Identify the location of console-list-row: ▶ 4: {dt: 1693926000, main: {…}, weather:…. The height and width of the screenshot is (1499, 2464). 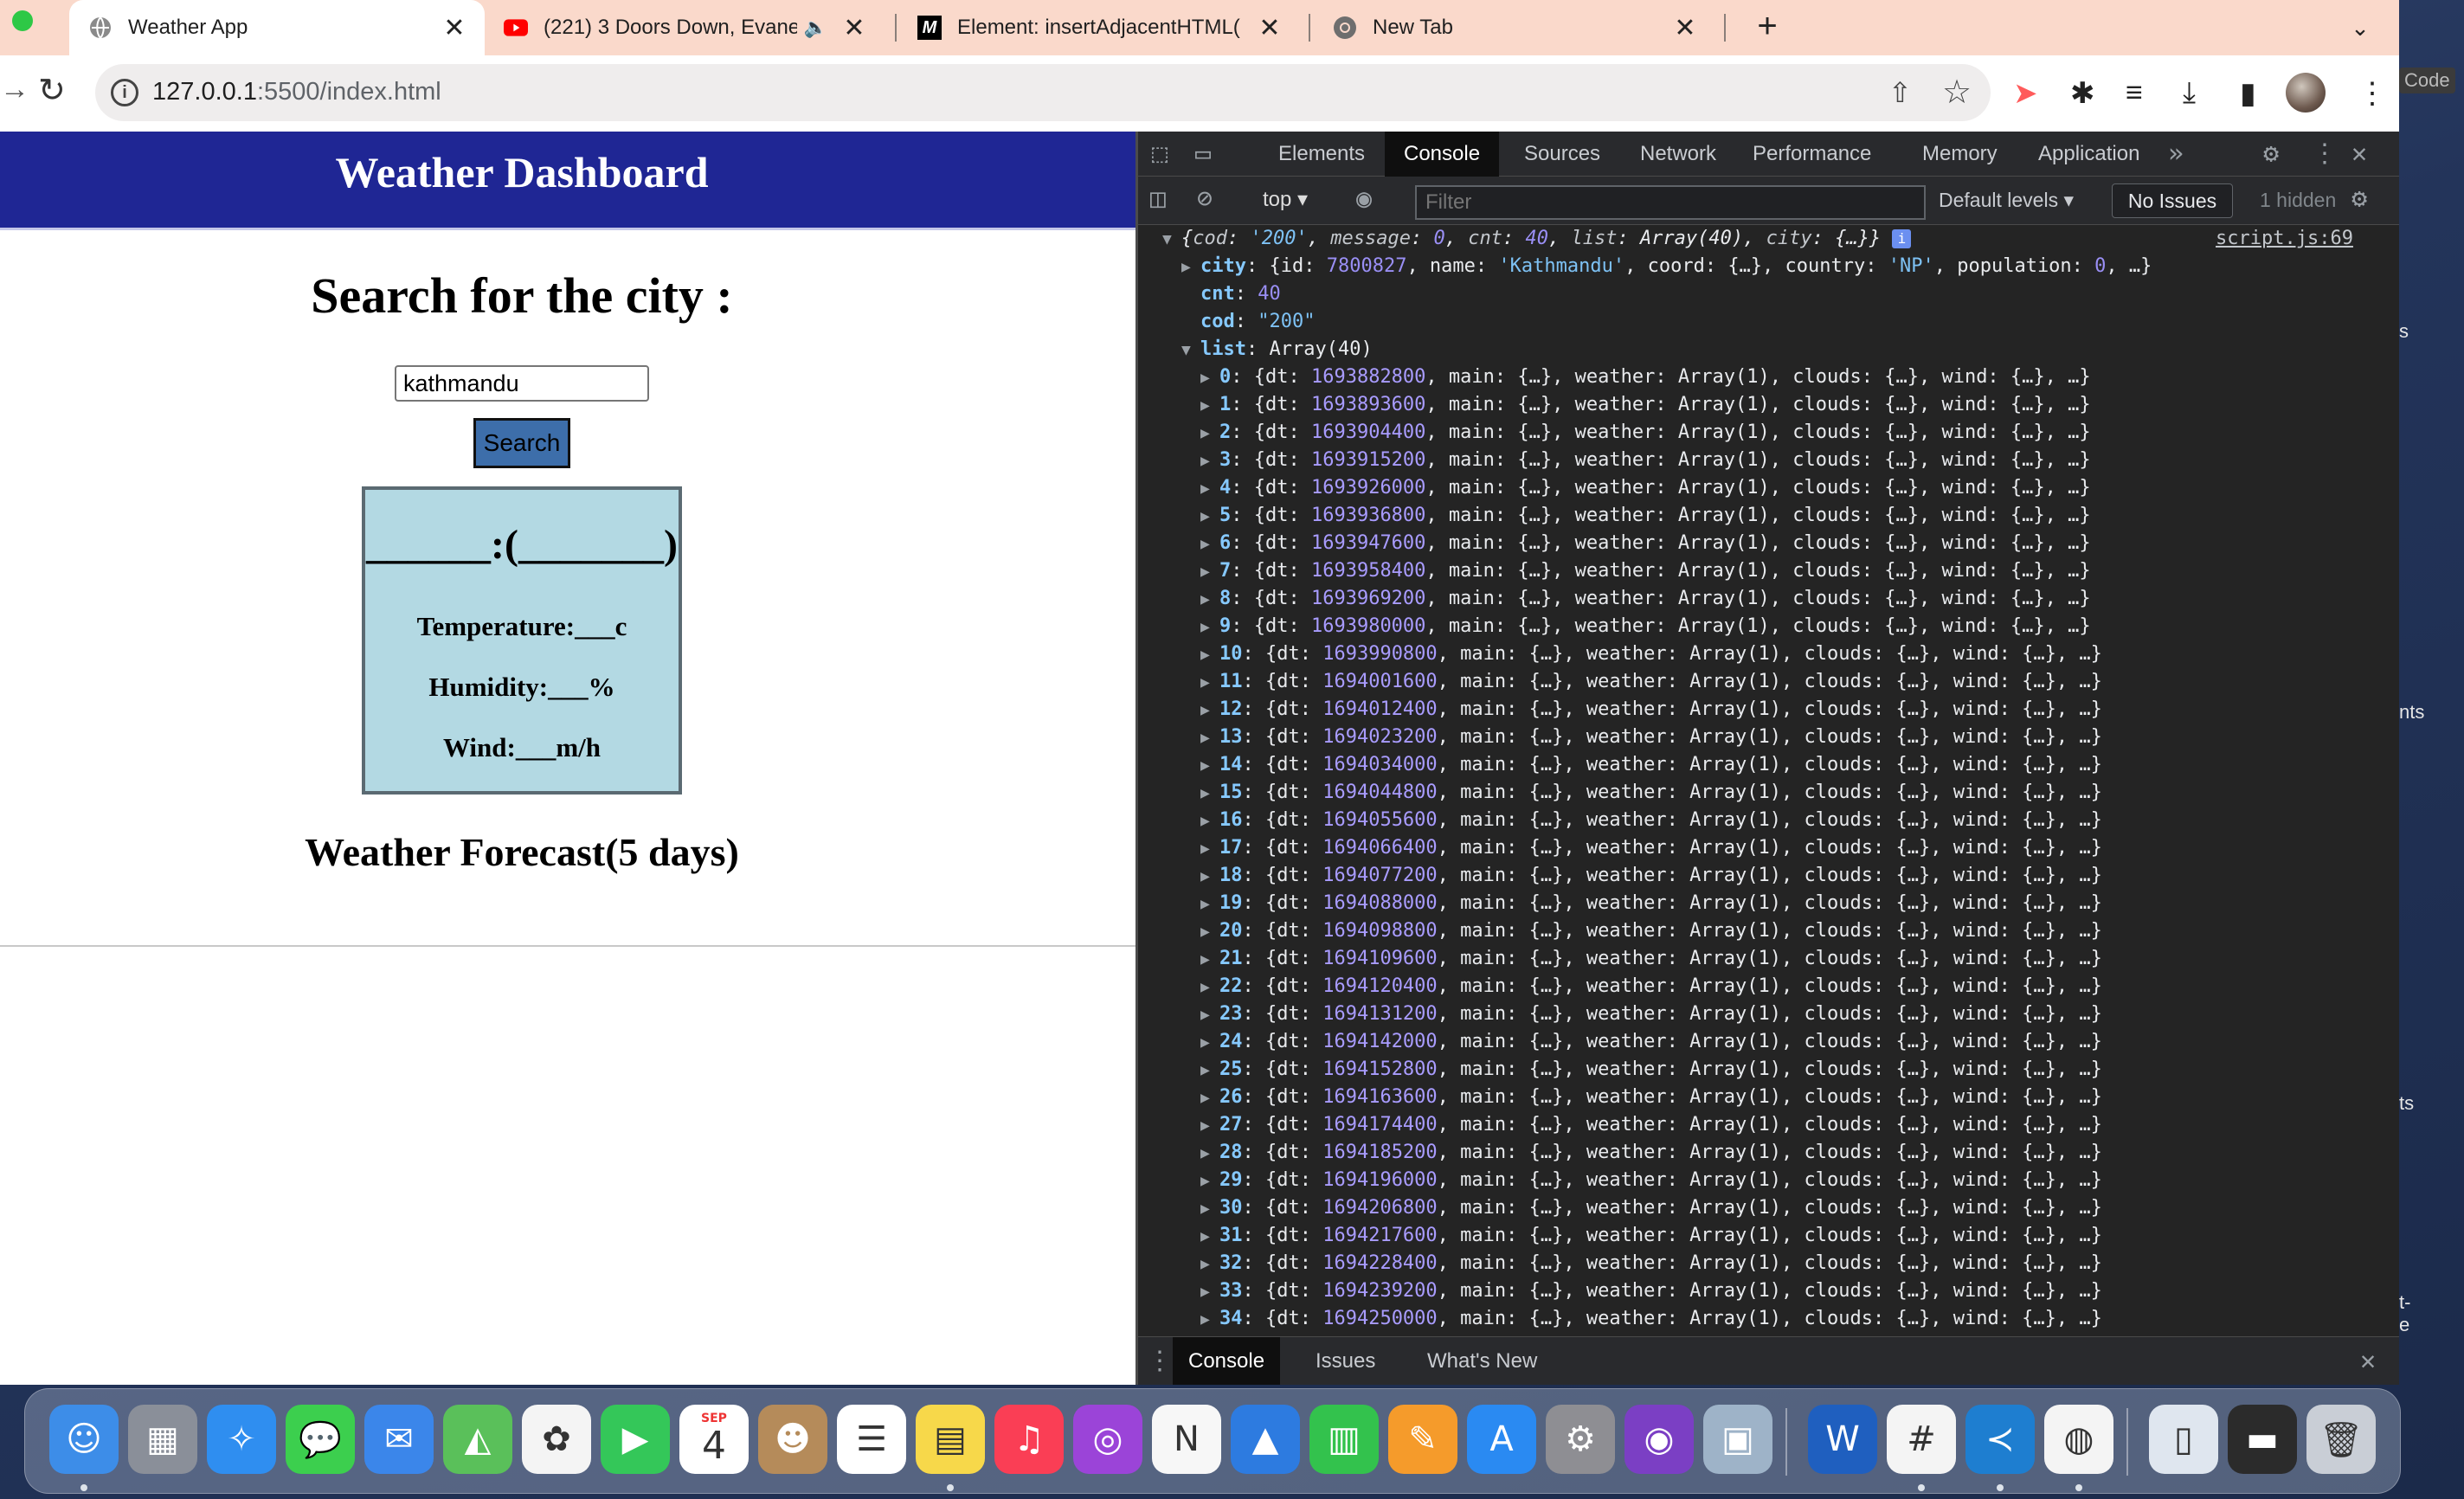
(1645, 488).